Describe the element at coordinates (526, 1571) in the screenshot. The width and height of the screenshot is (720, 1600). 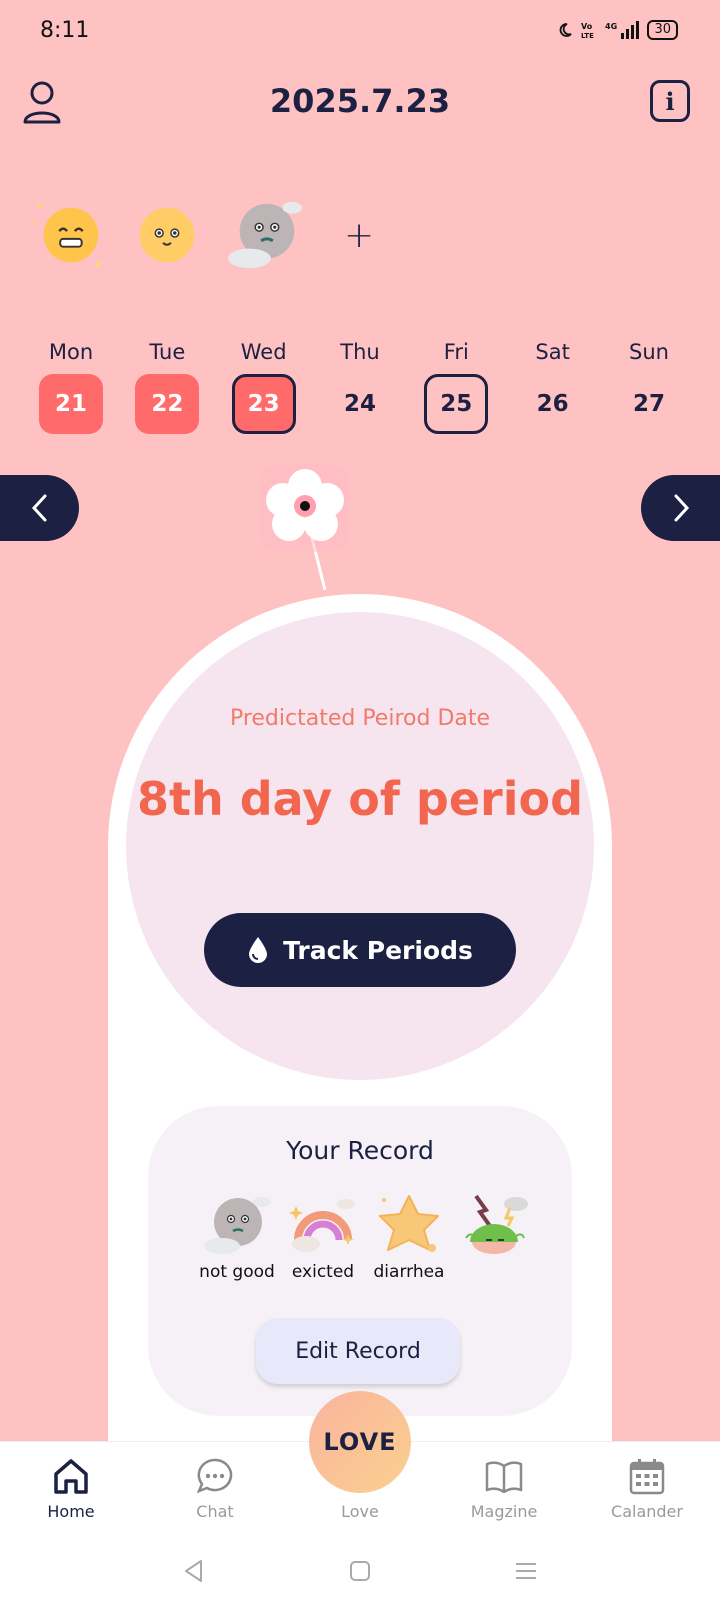
I see `menu-icon` at that location.